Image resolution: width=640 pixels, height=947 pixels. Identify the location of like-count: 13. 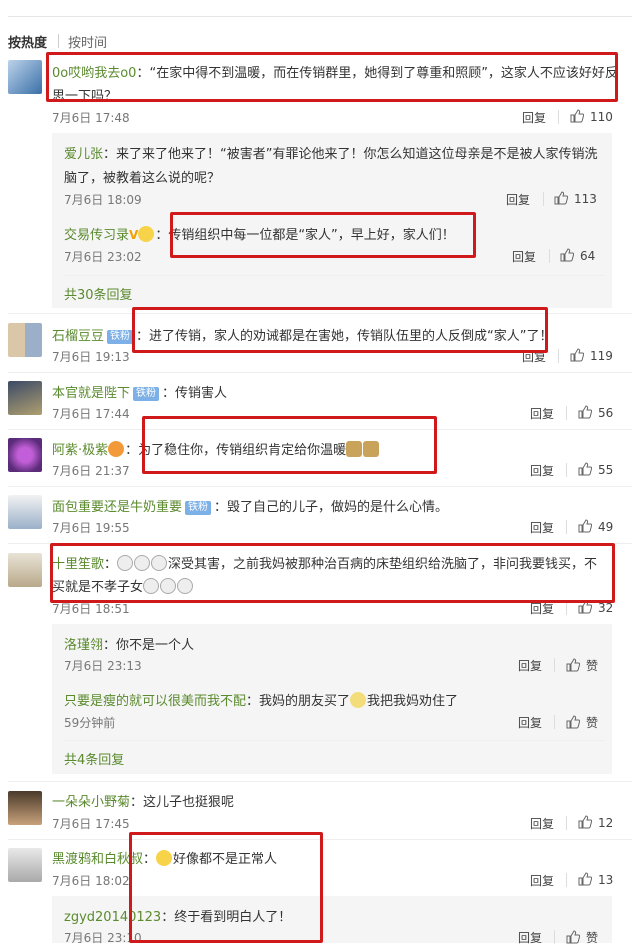
(606, 880).